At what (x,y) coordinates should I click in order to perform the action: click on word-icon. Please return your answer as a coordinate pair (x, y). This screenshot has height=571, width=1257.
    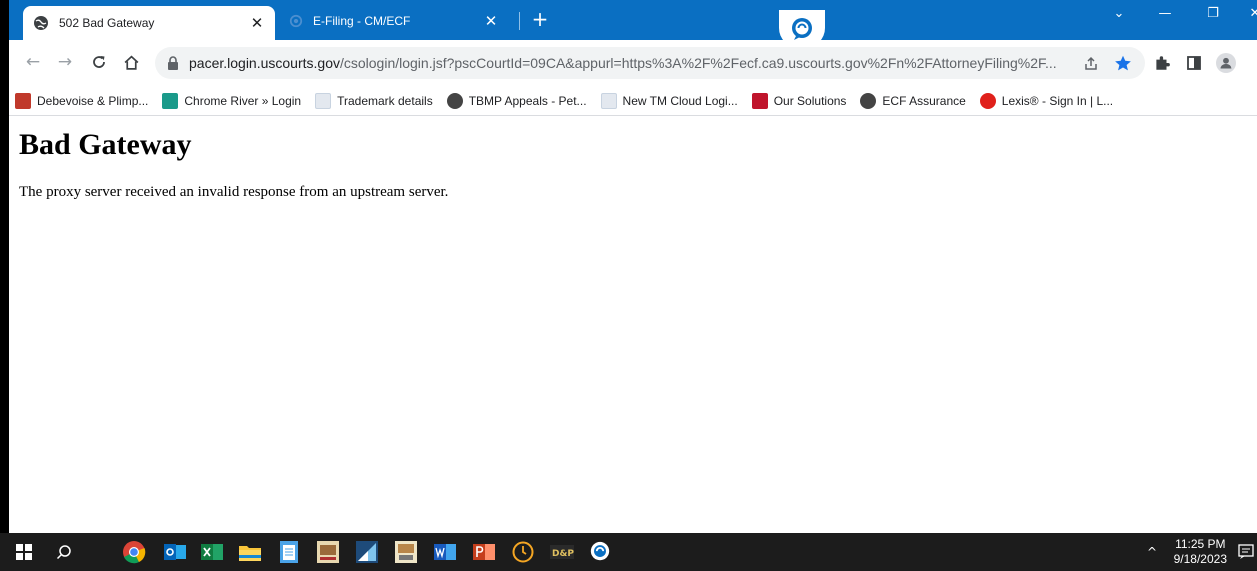
    Looking at the image, I should click on (445, 552).